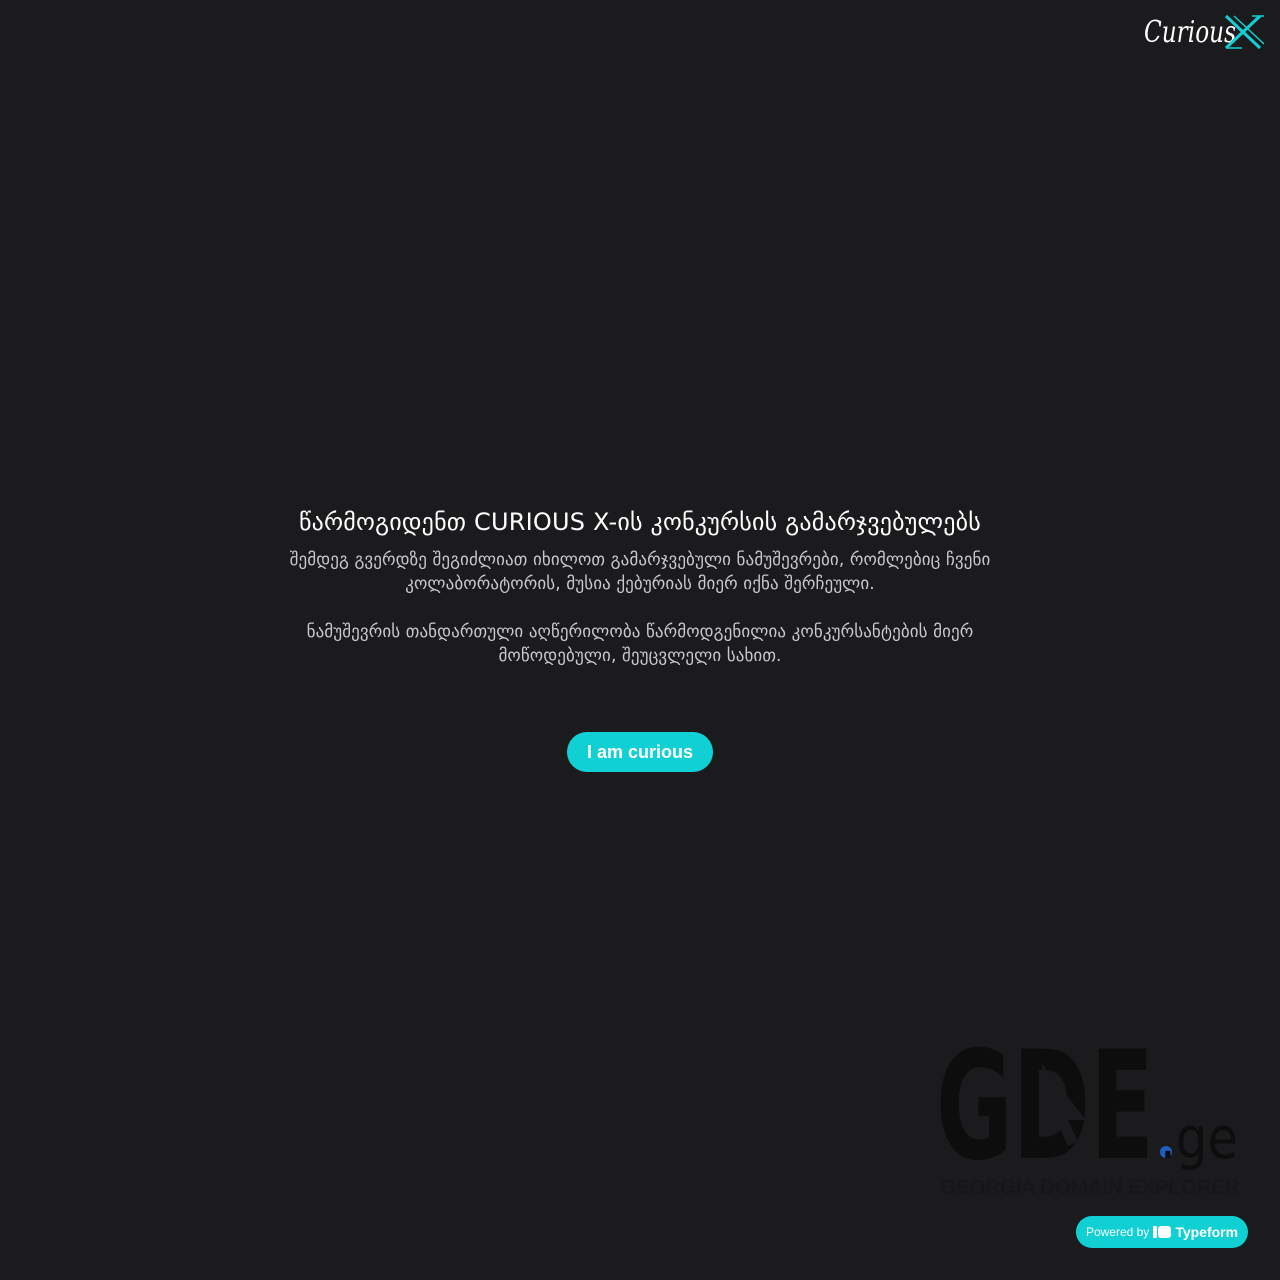  Describe the element at coordinates (640, 752) in the screenshot. I see `start-button: I am curious` at that location.